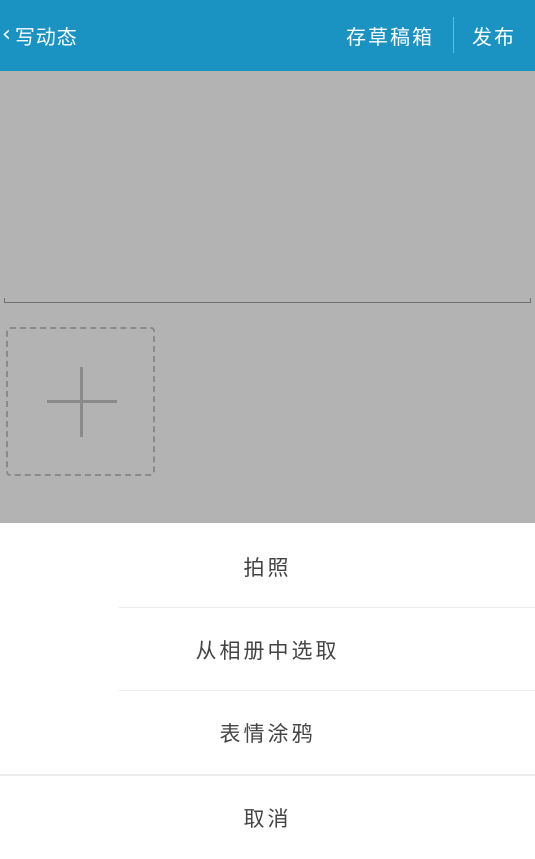 Image resolution: width=535 pixels, height=859 pixels. Describe the element at coordinates (267, 300) in the screenshot. I see `compose-underline` at that location.